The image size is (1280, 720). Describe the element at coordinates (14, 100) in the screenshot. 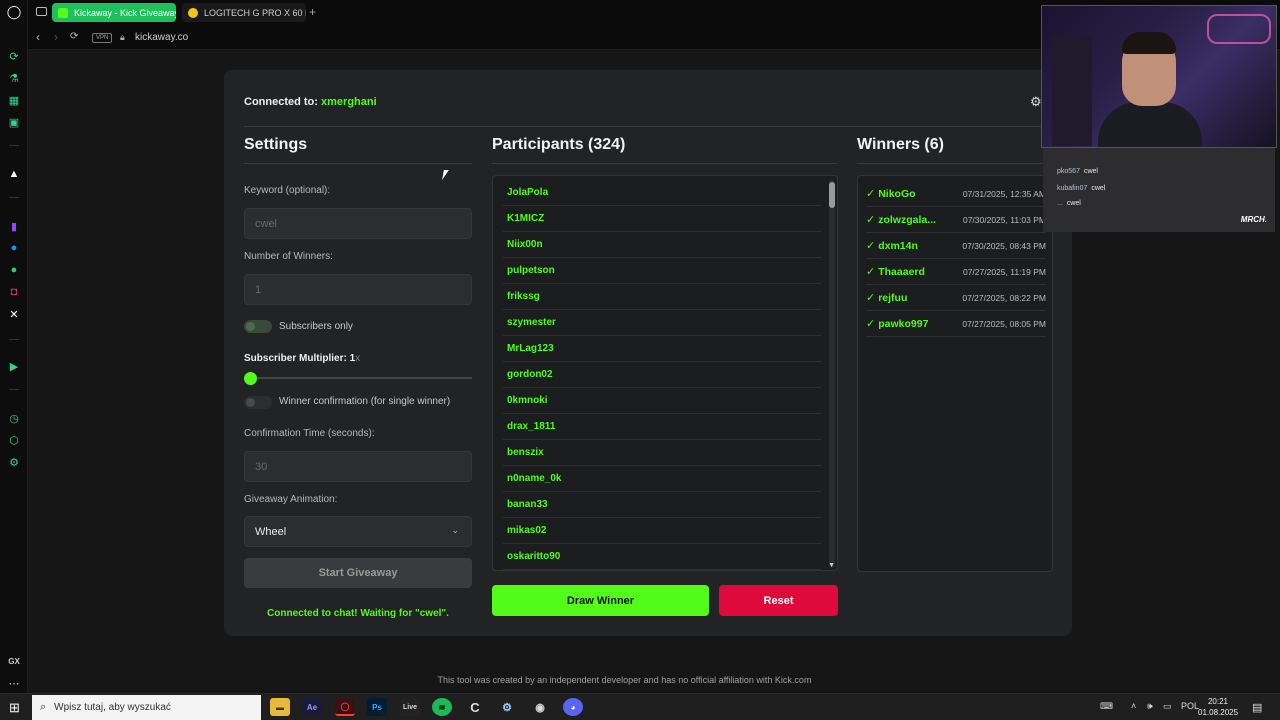

I see `chart-icon: ▦` at that location.